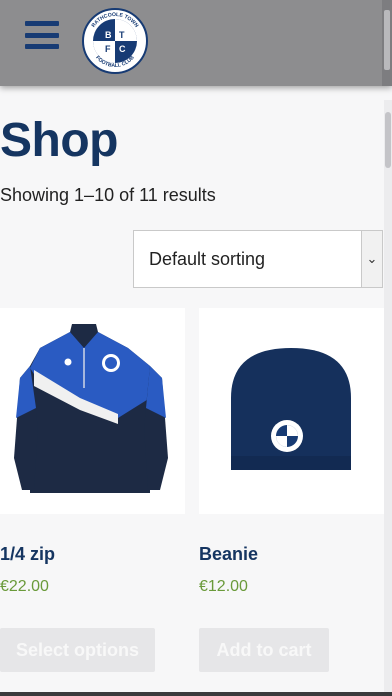 Image resolution: width=392 pixels, height=696 pixels. I want to click on bottom-edge, so click(196, 694).